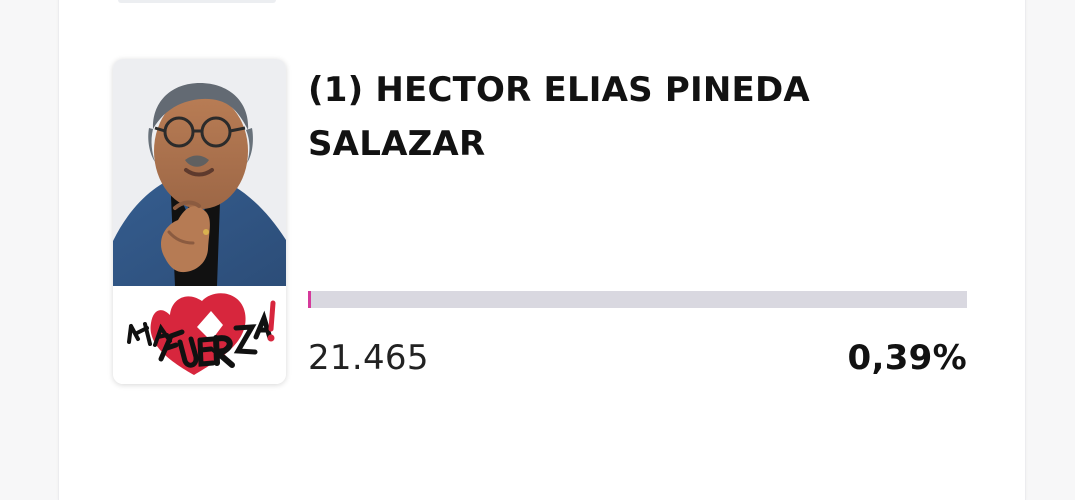 The width and height of the screenshot is (1075, 500). I want to click on vote-share-bar, so click(637, 299).